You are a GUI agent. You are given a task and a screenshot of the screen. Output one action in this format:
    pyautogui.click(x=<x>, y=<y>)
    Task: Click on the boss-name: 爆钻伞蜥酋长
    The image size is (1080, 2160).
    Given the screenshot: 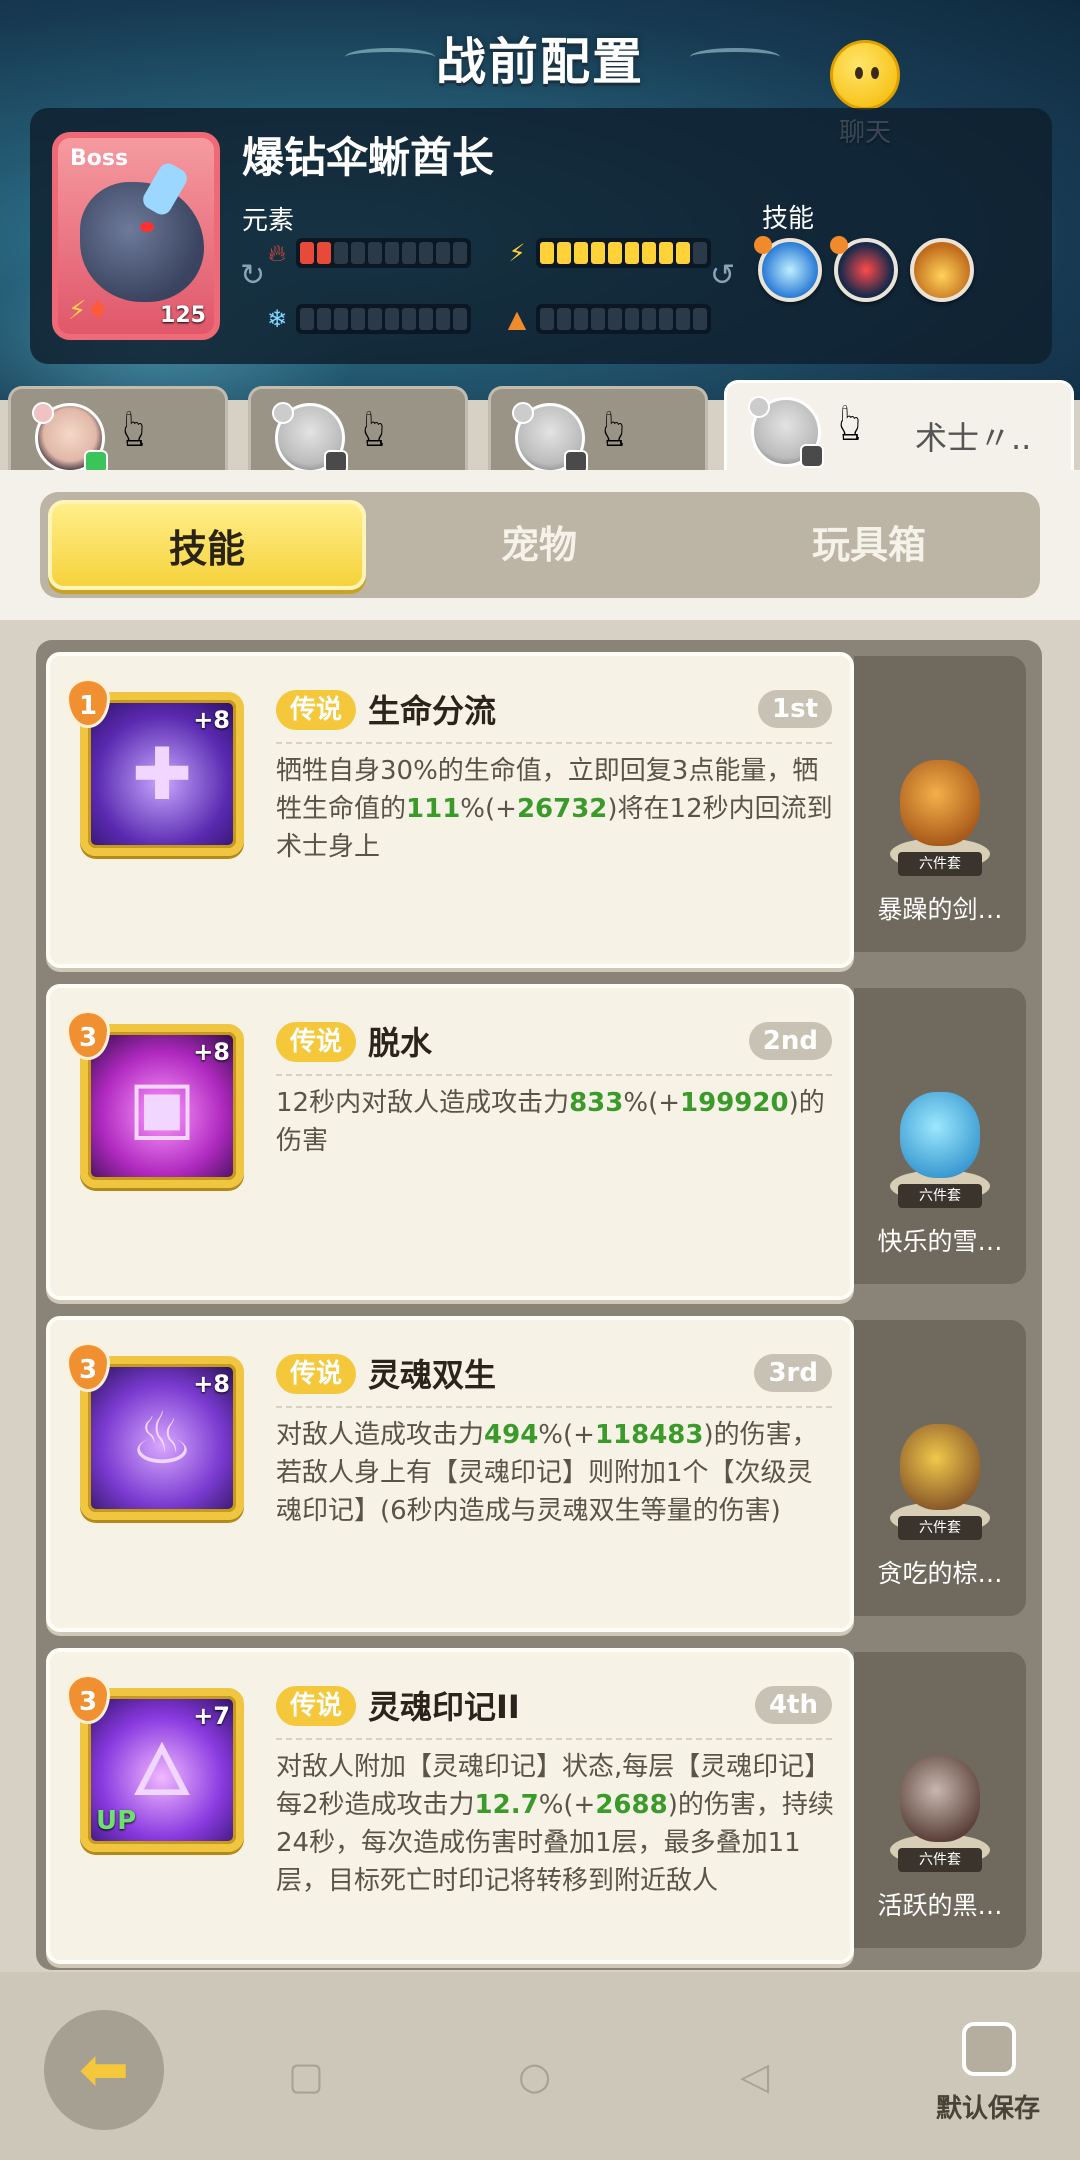 What is the action you would take?
    pyautogui.click(x=368, y=157)
    